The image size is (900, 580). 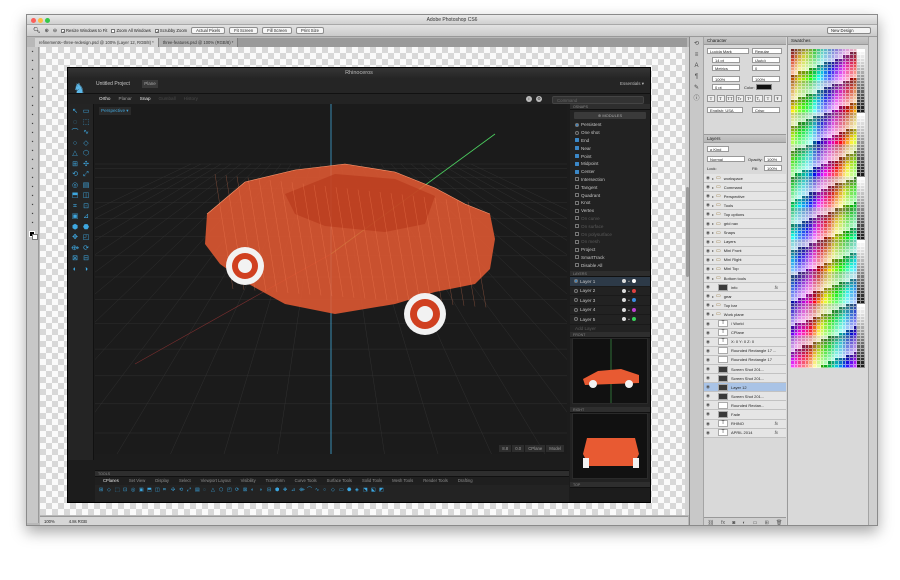 What do you see at coordinates (745, 279) in the screenshot?
I see `layer-row: ◉ ▸ ▭ Bottom tools` at bounding box center [745, 279].